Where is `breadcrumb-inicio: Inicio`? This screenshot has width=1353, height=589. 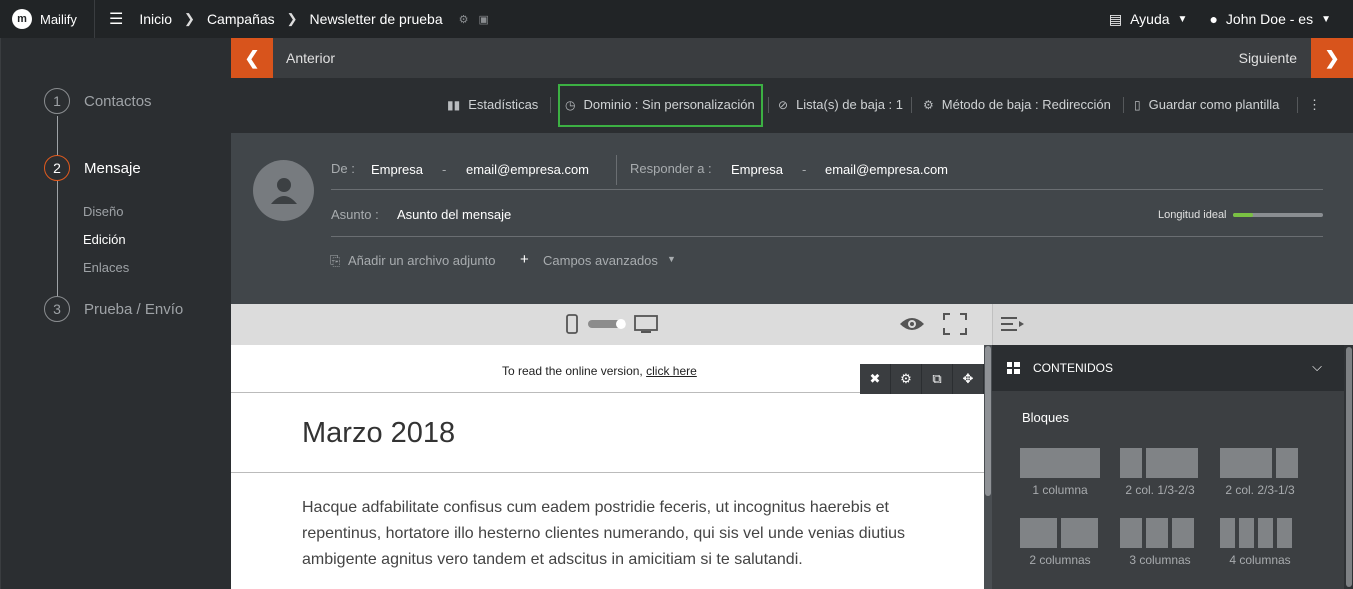 breadcrumb-inicio: Inicio is located at coordinates (155, 19).